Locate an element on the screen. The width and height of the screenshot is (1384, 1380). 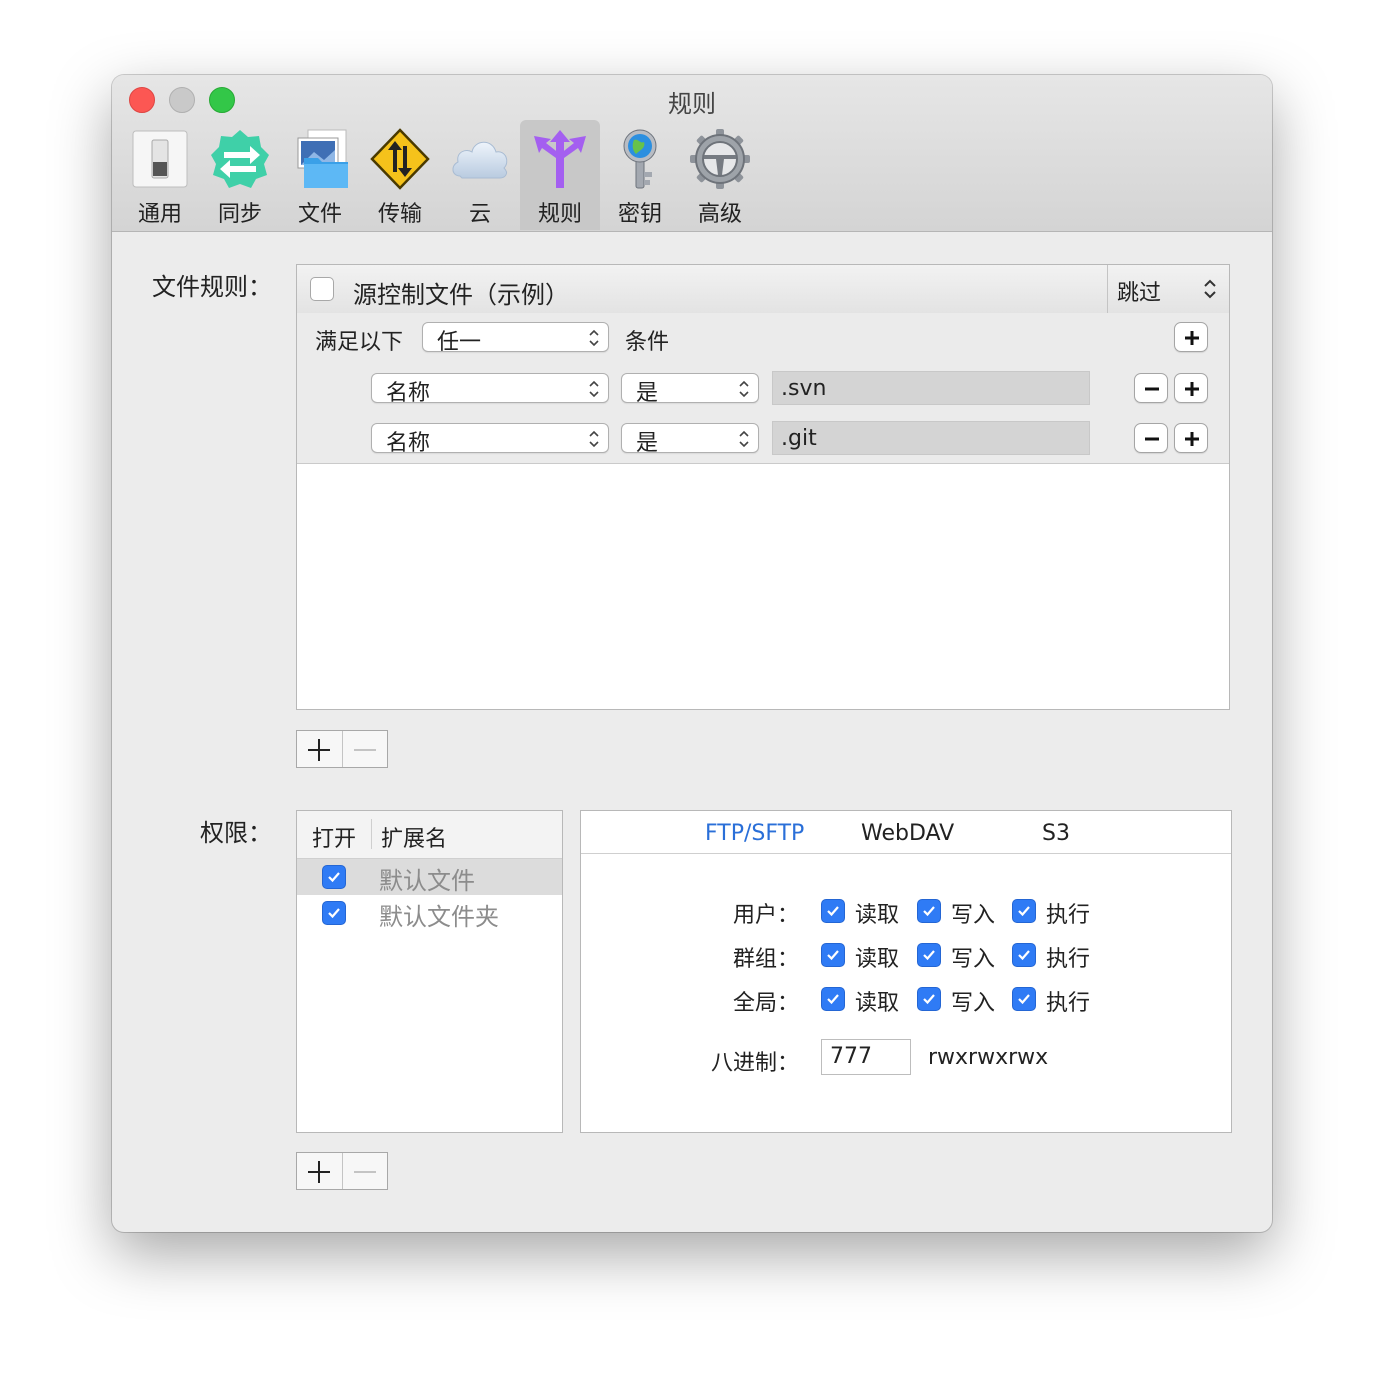
permissions-list-header: 打开 扩展名 is located at coordinates (429, 835).